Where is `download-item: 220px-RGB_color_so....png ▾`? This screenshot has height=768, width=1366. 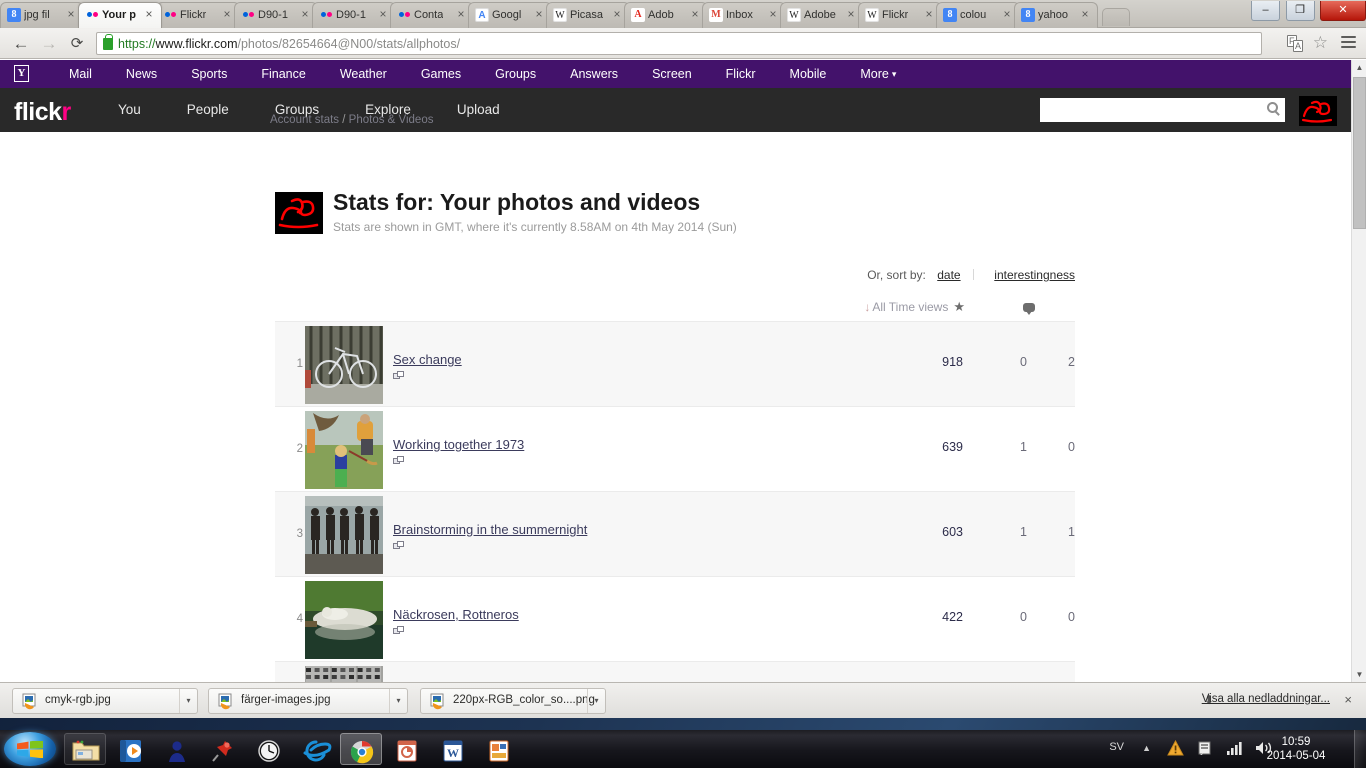
download-item: 220px-RGB_color_so....png ▾ is located at coordinates (513, 701).